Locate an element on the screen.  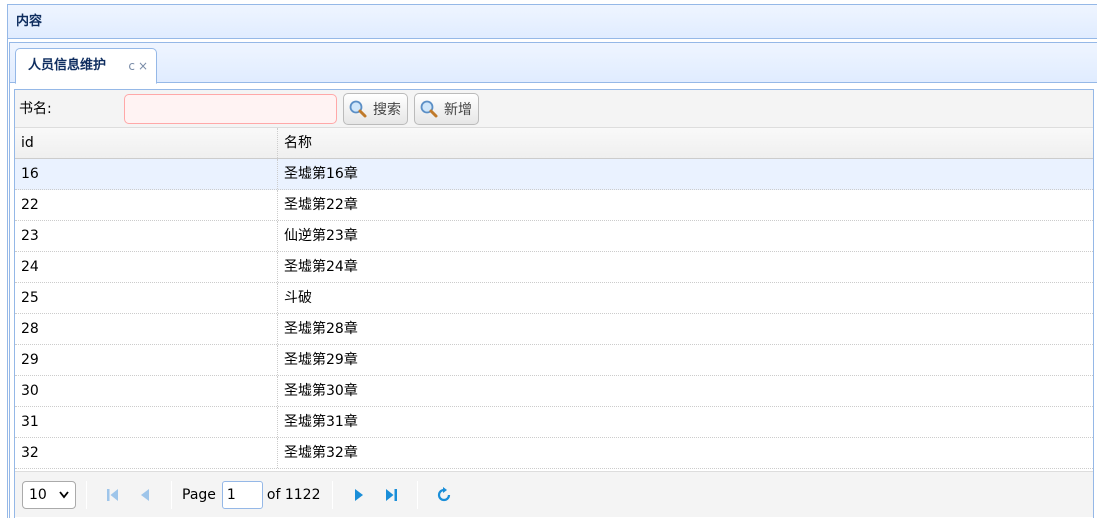
content-panel-title: 内容 is located at coordinates (552, 22).